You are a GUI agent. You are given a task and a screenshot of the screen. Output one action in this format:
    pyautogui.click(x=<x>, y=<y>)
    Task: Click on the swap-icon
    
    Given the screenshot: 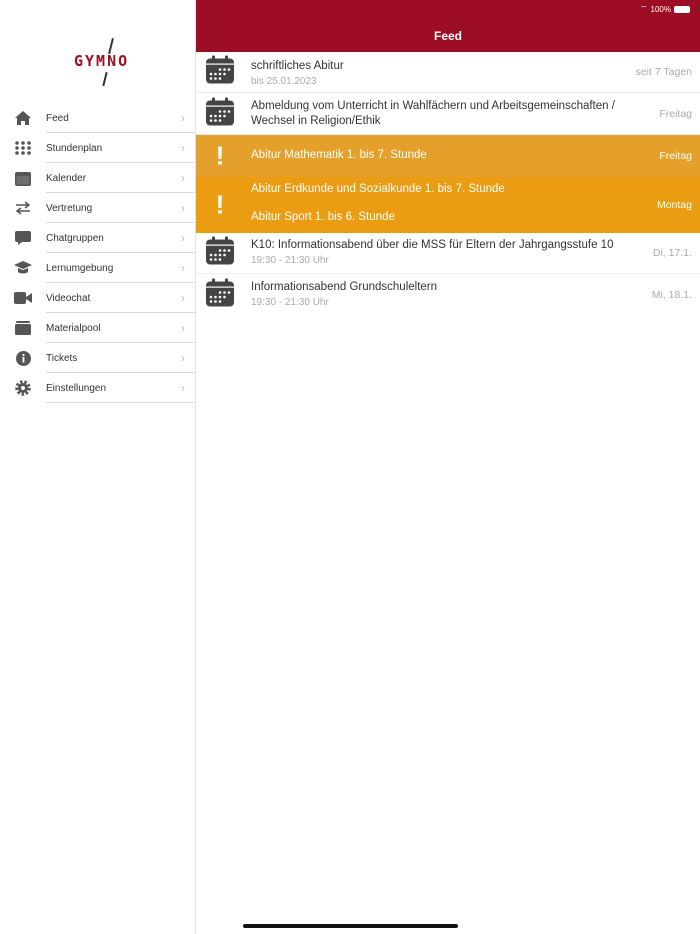 What is the action you would take?
    pyautogui.click(x=23, y=208)
    